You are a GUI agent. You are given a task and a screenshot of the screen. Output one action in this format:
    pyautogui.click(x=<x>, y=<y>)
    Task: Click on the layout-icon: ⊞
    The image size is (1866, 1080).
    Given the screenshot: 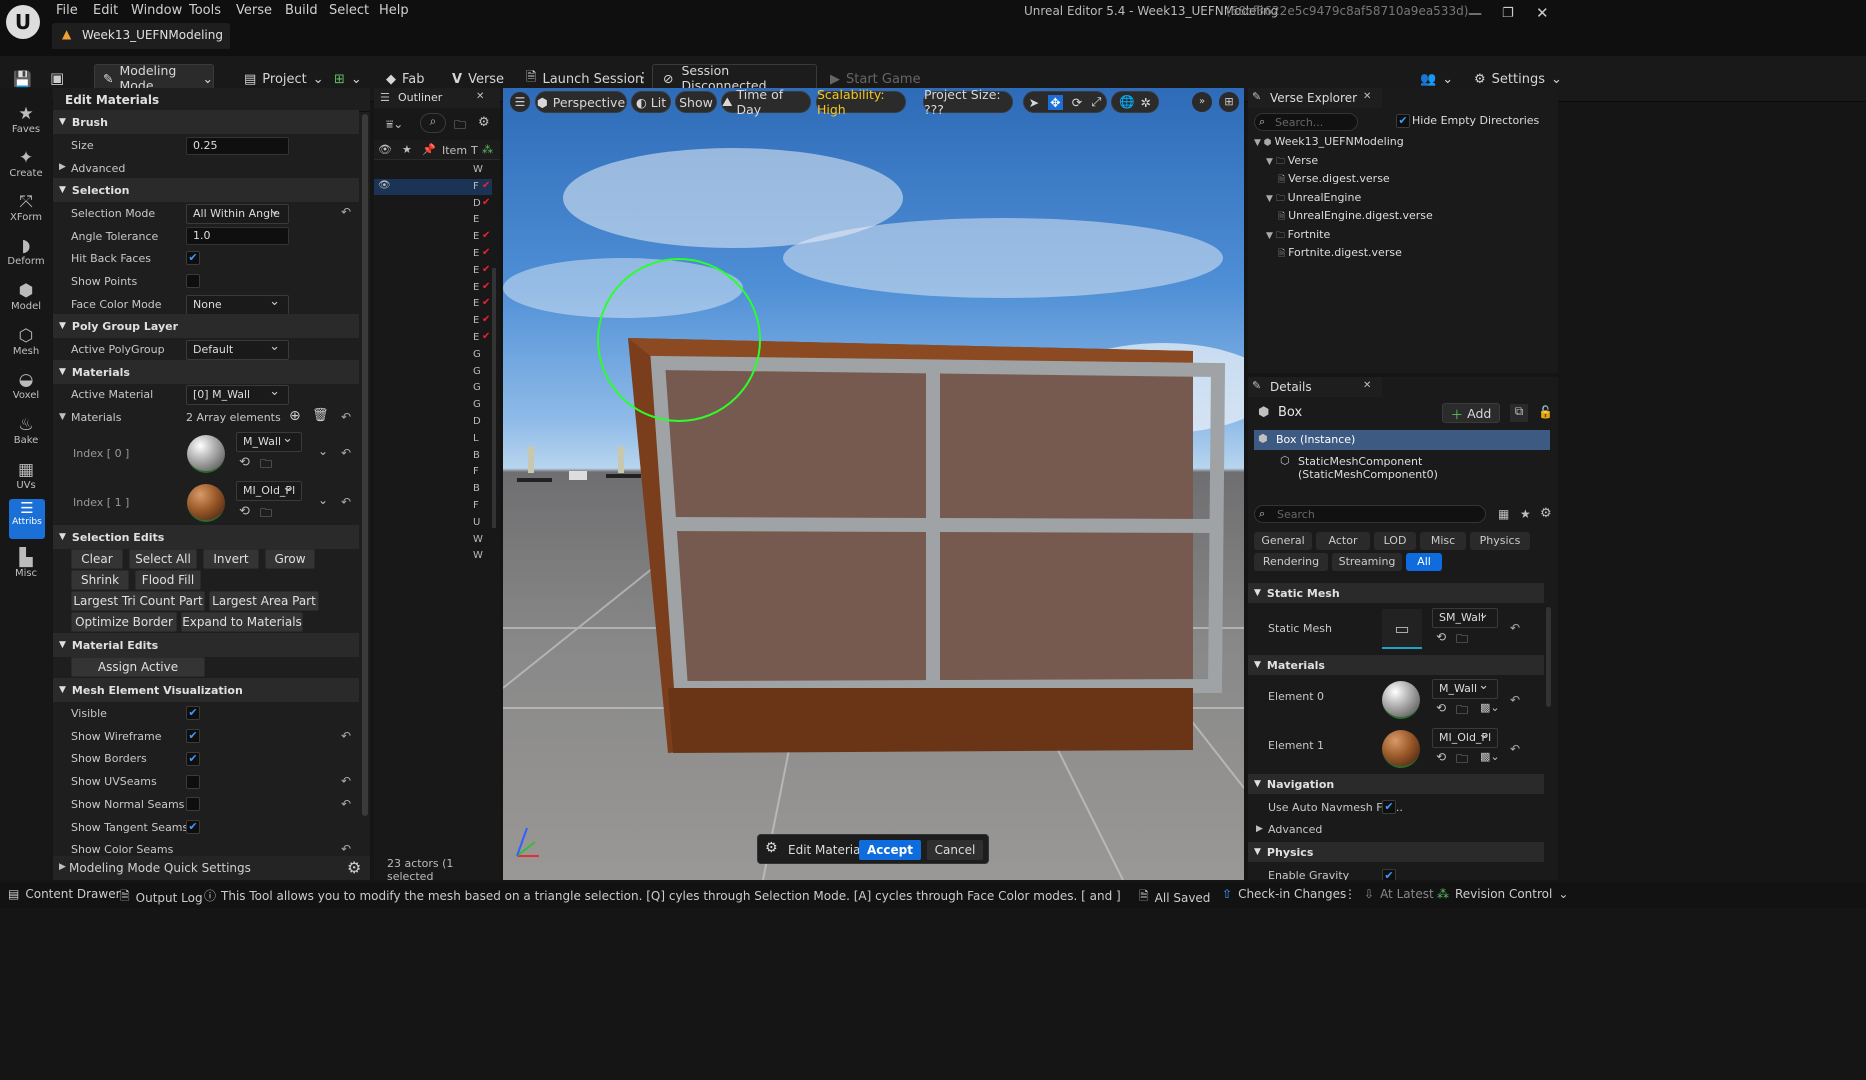 What is the action you would take?
    pyautogui.click(x=1229, y=102)
    